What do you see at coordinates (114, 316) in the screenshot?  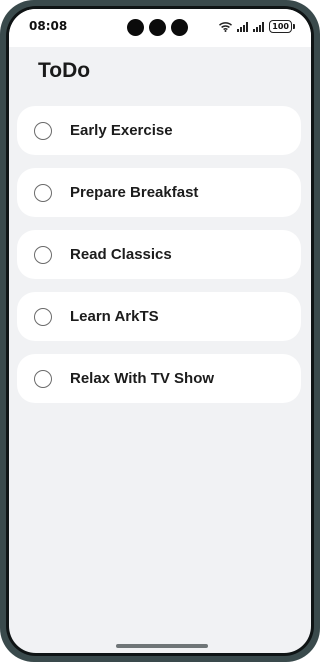 I see `todo-label: Learn ArkTS` at bounding box center [114, 316].